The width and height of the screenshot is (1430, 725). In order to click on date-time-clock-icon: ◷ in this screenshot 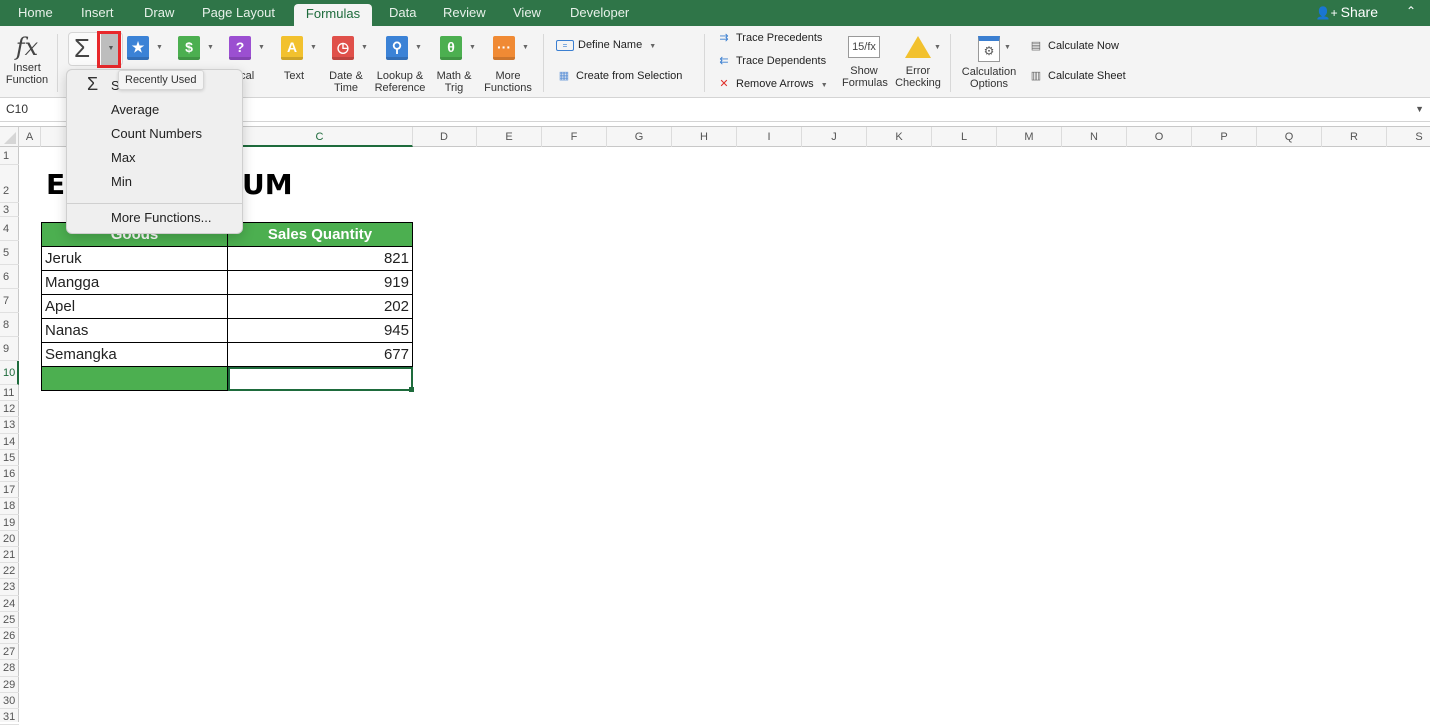, I will do `click(343, 48)`.